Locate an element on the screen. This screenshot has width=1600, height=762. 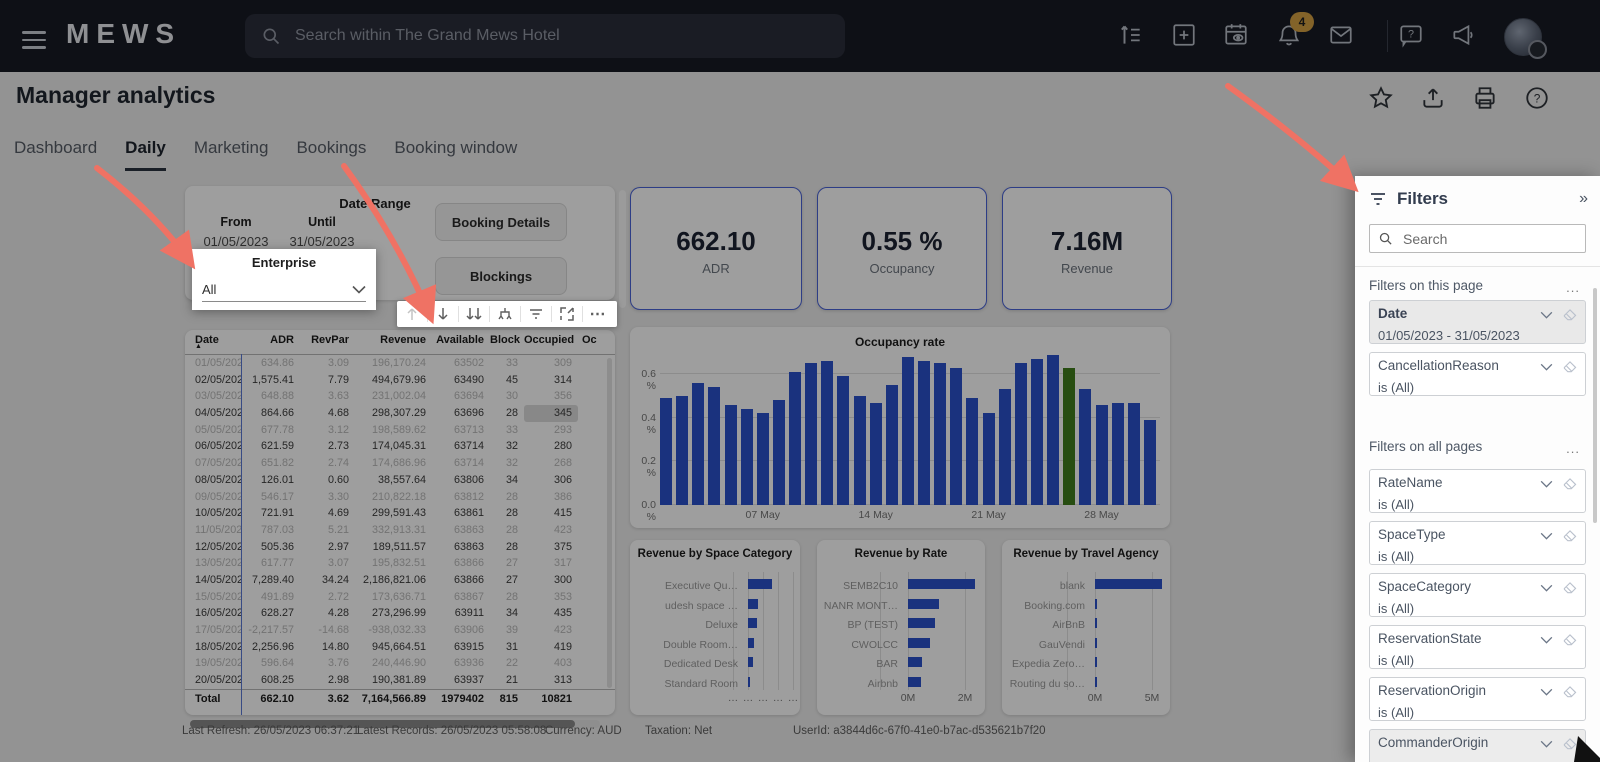
column-header-available: Available is located at coordinates (461, 342).